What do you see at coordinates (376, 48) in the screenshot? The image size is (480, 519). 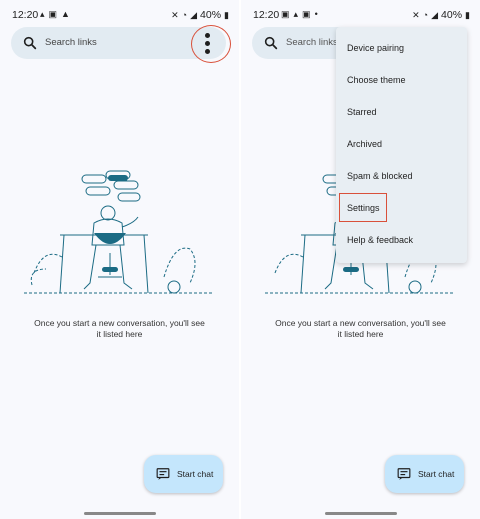 I see `menu-item-label: Device pairing` at bounding box center [376, 48].